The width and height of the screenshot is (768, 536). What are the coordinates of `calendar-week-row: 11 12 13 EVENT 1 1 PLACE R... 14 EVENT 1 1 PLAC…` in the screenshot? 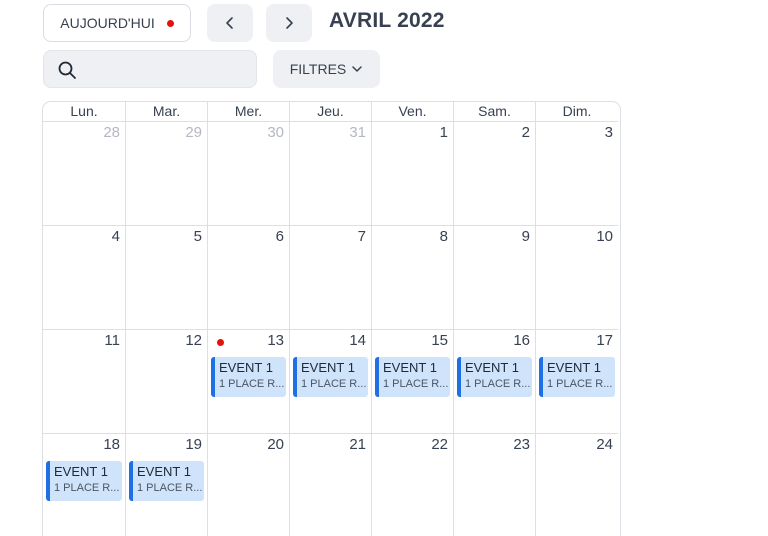 It's located at (331, 382).